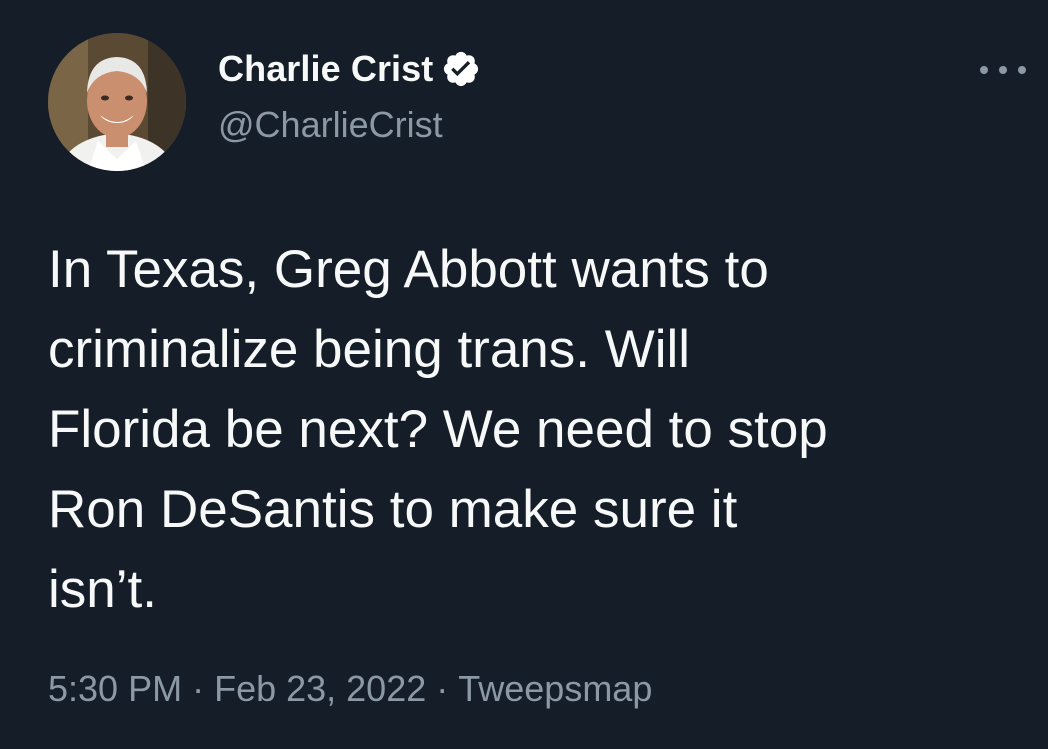 The height and width of the screenshot is (749, 1048). I want to click on tweet-source: Tweepsmap, so click(555, 689).